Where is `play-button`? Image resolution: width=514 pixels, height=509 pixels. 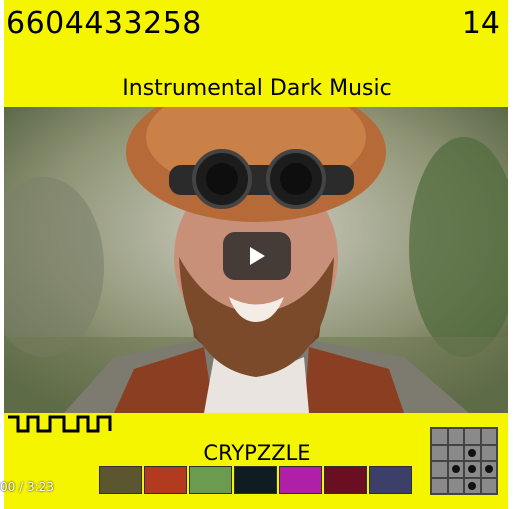
play-button is located at coordinates (257, 256).